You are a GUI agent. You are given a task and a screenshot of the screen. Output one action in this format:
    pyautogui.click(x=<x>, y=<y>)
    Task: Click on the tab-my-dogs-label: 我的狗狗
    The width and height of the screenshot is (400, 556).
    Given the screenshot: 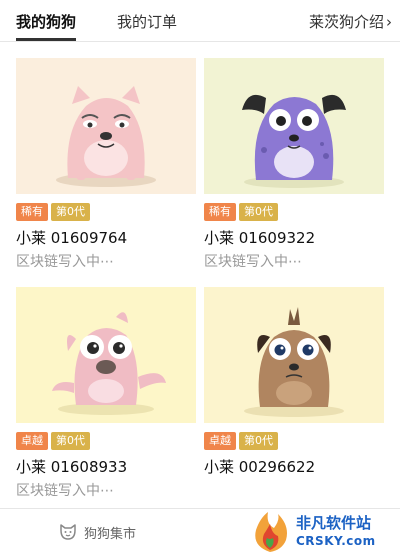 What is the action you would take?
    pyautogui.click(x=46, y=22)
    